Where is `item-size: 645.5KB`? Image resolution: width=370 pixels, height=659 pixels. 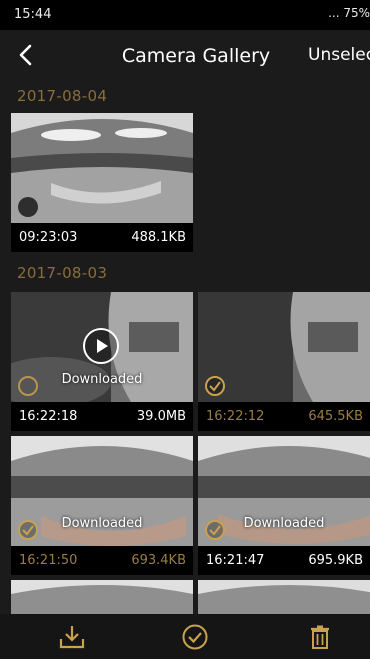
item-size: 645.5KB is located at coordinates (335, 416).